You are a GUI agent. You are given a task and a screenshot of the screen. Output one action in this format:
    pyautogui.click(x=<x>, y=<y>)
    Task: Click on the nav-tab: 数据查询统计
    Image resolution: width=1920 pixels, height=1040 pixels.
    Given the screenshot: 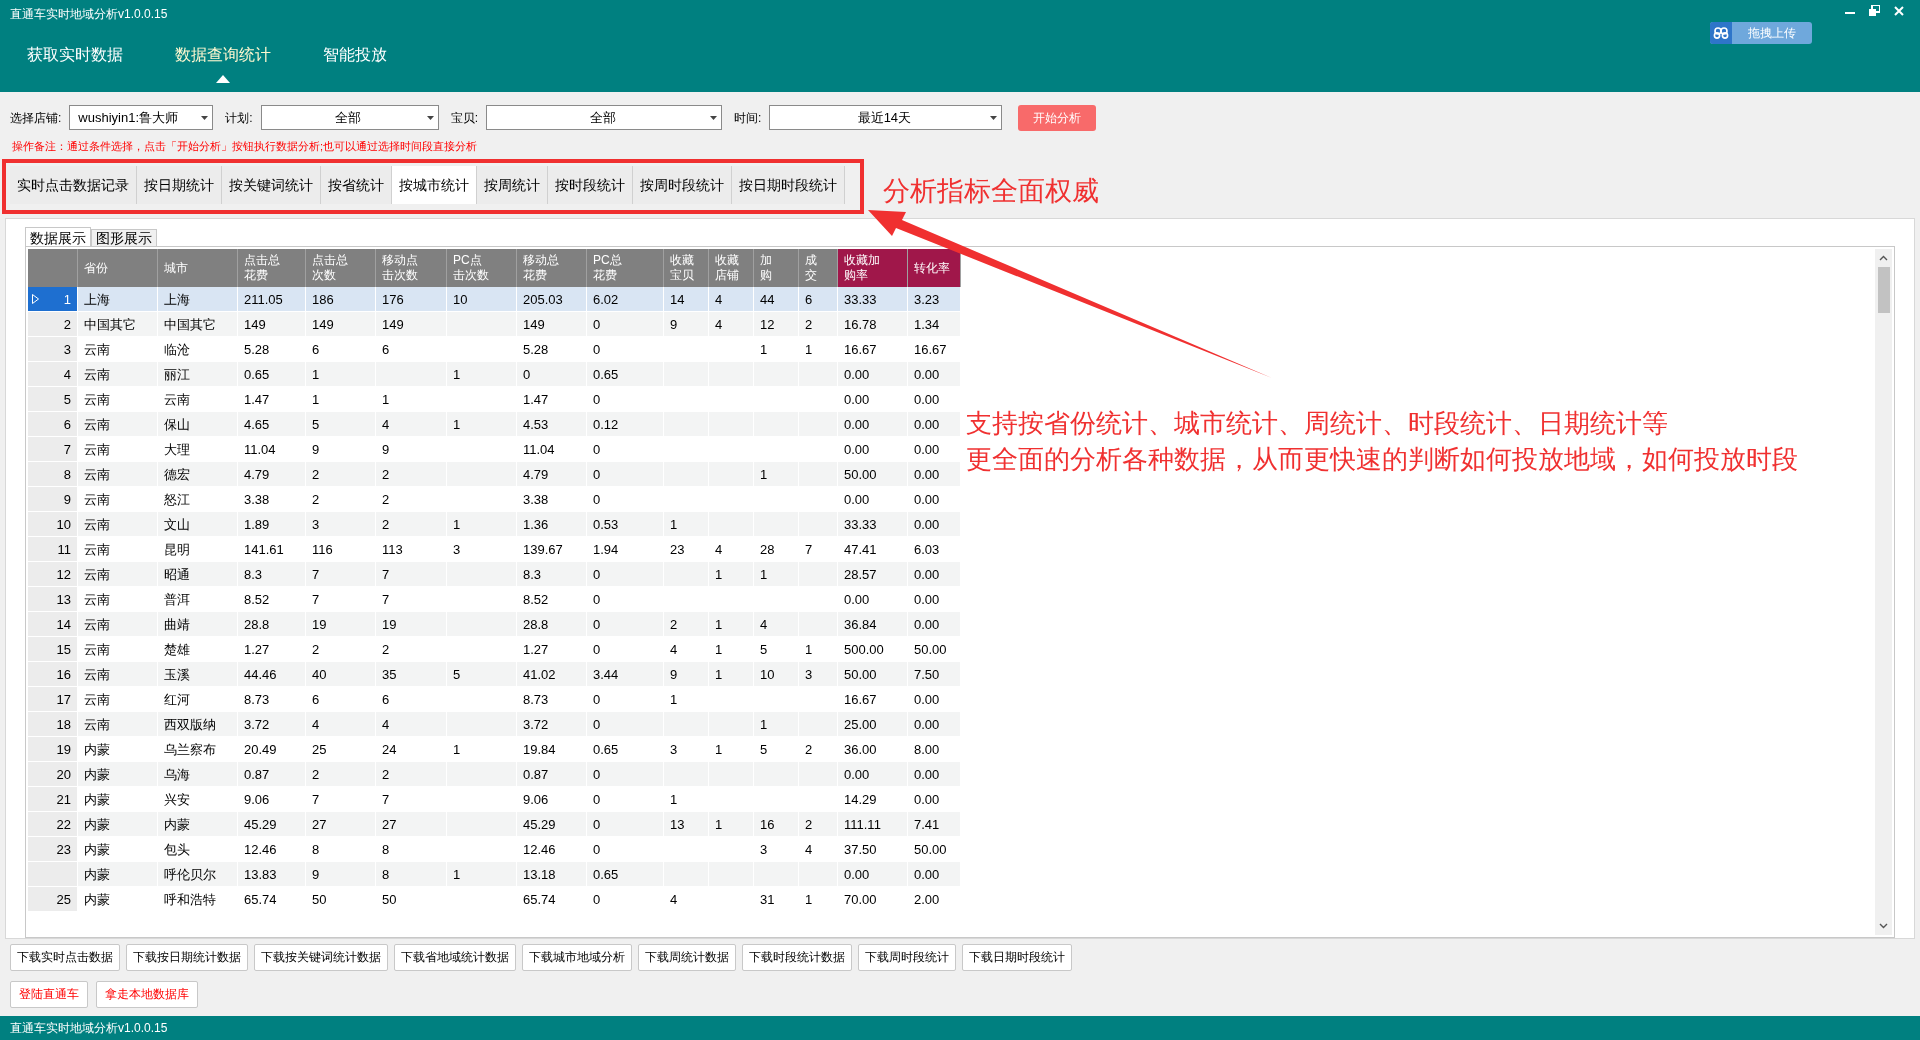 What is the action you would take?
    pyautogui.click(x=223, y=55)
    